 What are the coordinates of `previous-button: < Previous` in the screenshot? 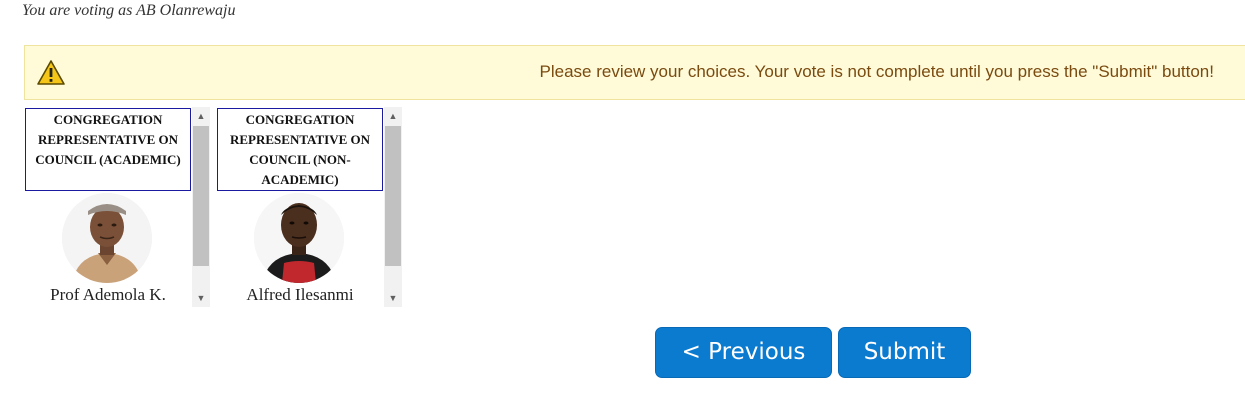 It's located at (743, 352).